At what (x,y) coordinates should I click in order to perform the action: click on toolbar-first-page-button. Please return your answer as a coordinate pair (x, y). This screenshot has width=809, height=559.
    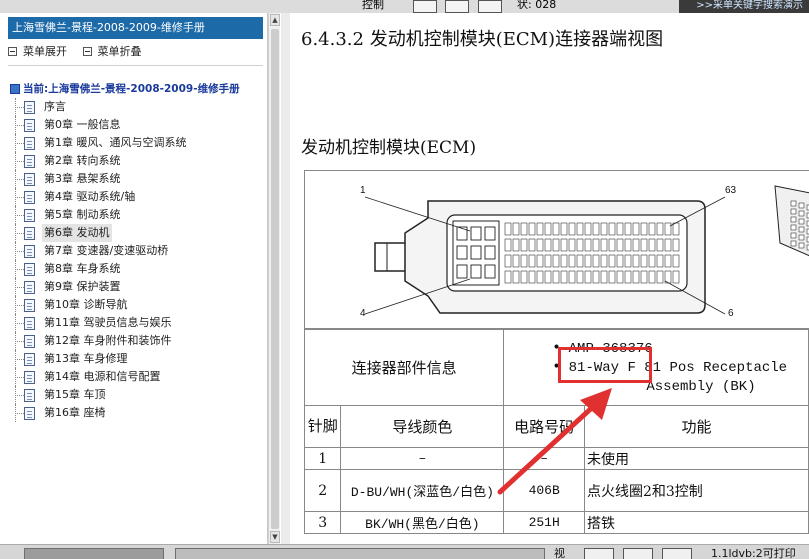
    Looking at the image, I should click on (425, 6).